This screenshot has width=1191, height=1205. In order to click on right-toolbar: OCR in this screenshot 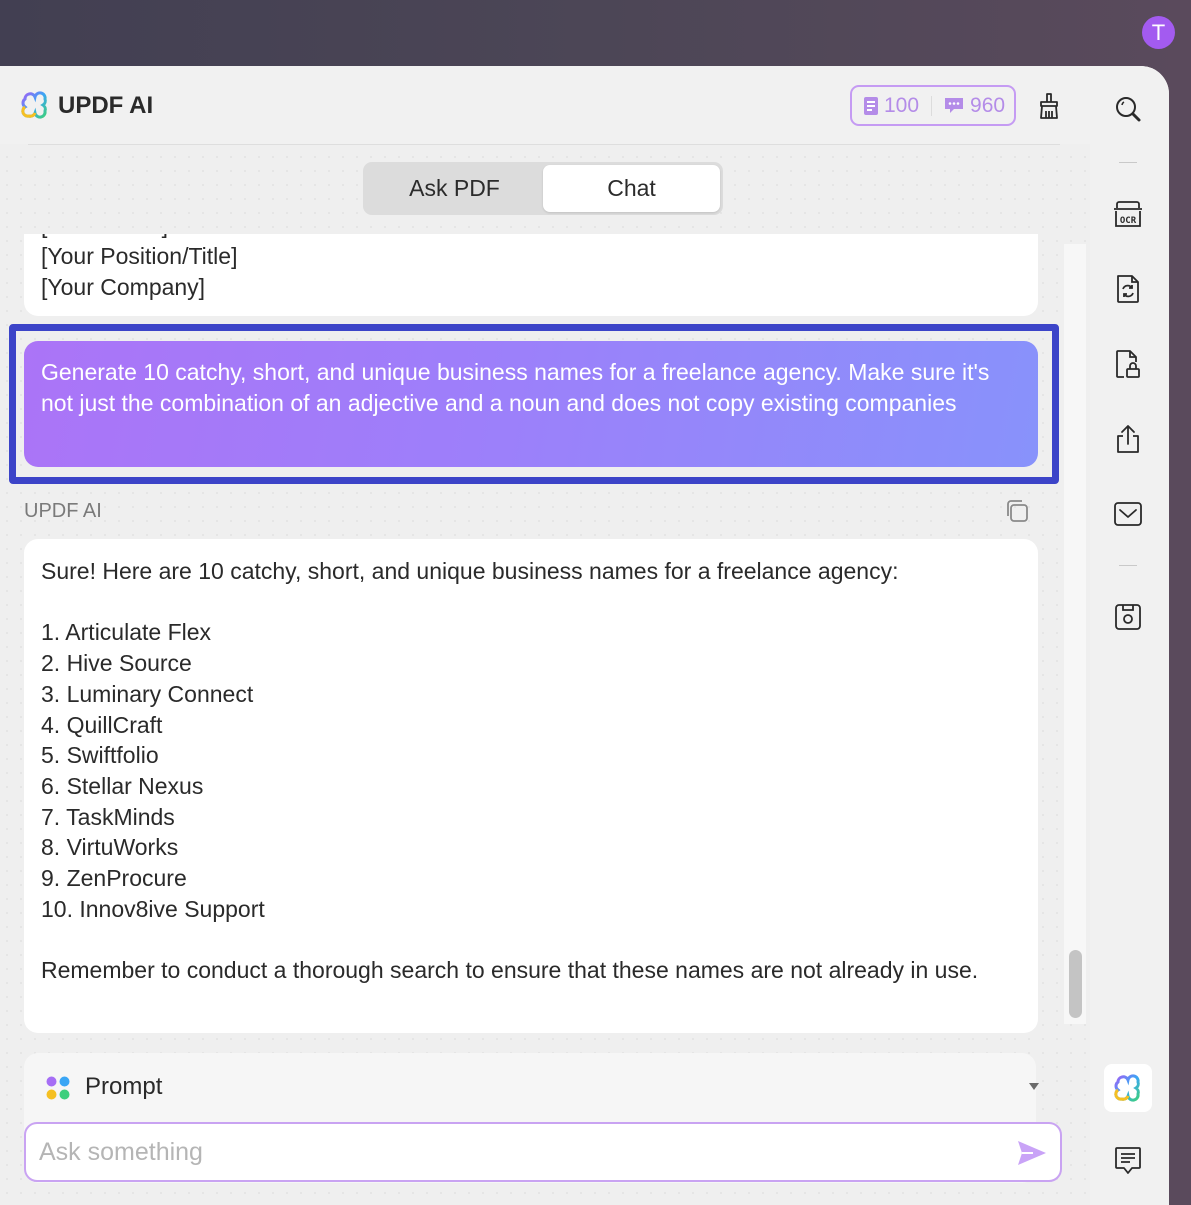, I will do `click(1129, 635)`.